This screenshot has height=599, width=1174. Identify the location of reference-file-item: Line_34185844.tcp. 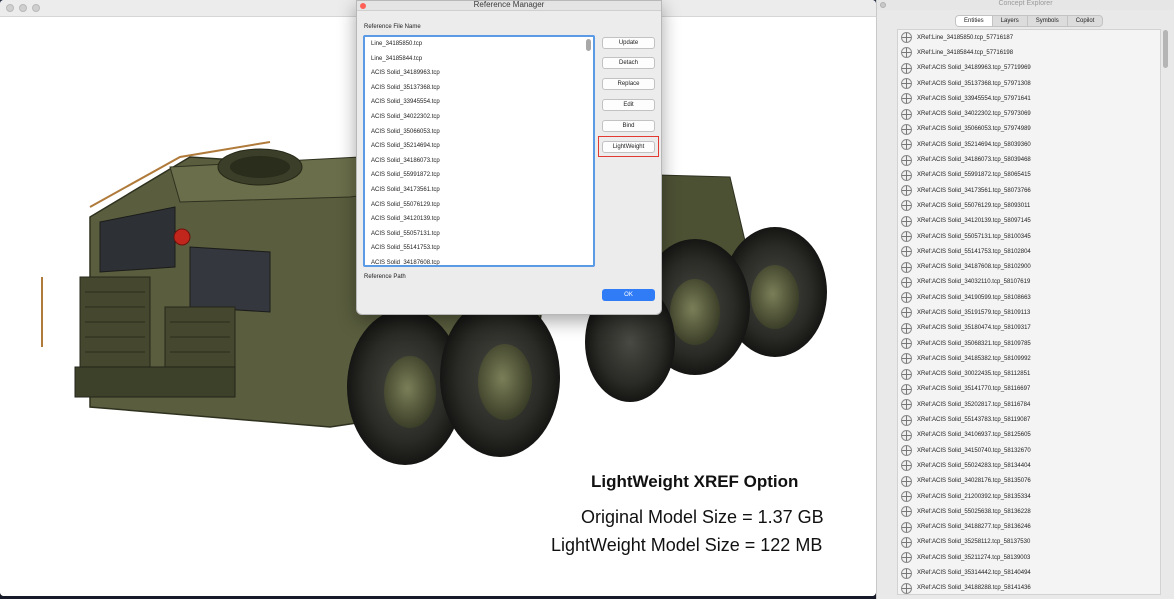
(479, 59).